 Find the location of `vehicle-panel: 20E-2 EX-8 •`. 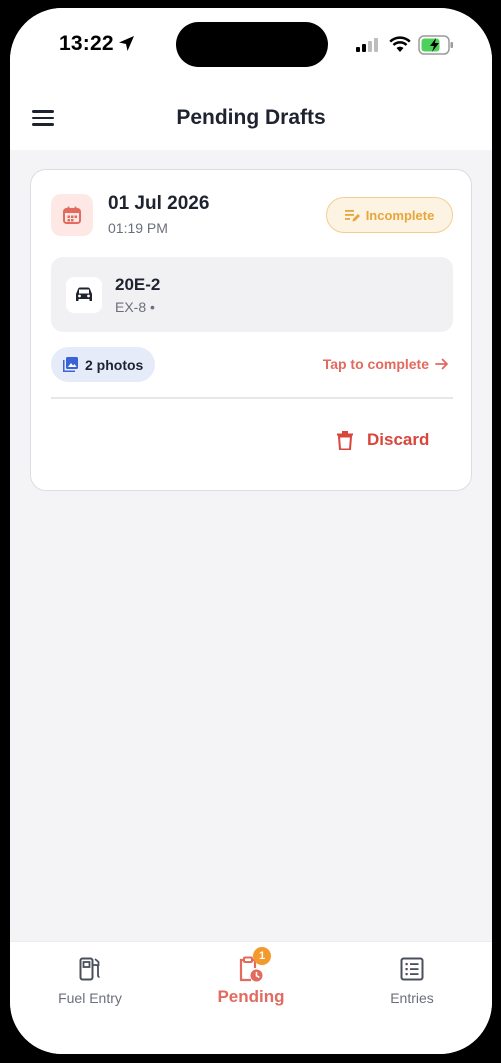

vehicle-panel: 20E-2 EX-8 • is located at coordinates (252, 294).